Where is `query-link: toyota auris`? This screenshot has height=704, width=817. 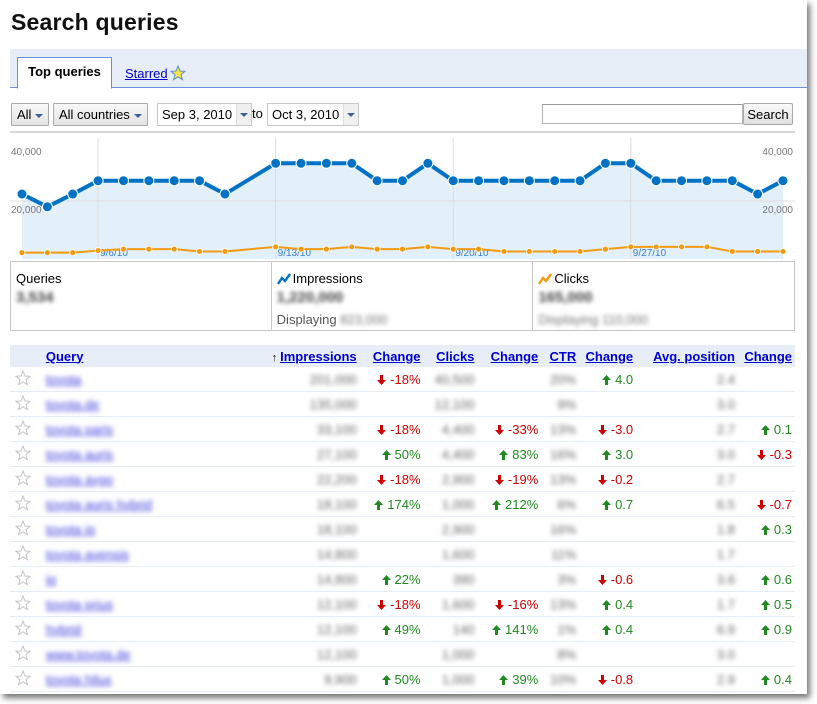 query-link: toyota auris is located at coordinates (79, 454).